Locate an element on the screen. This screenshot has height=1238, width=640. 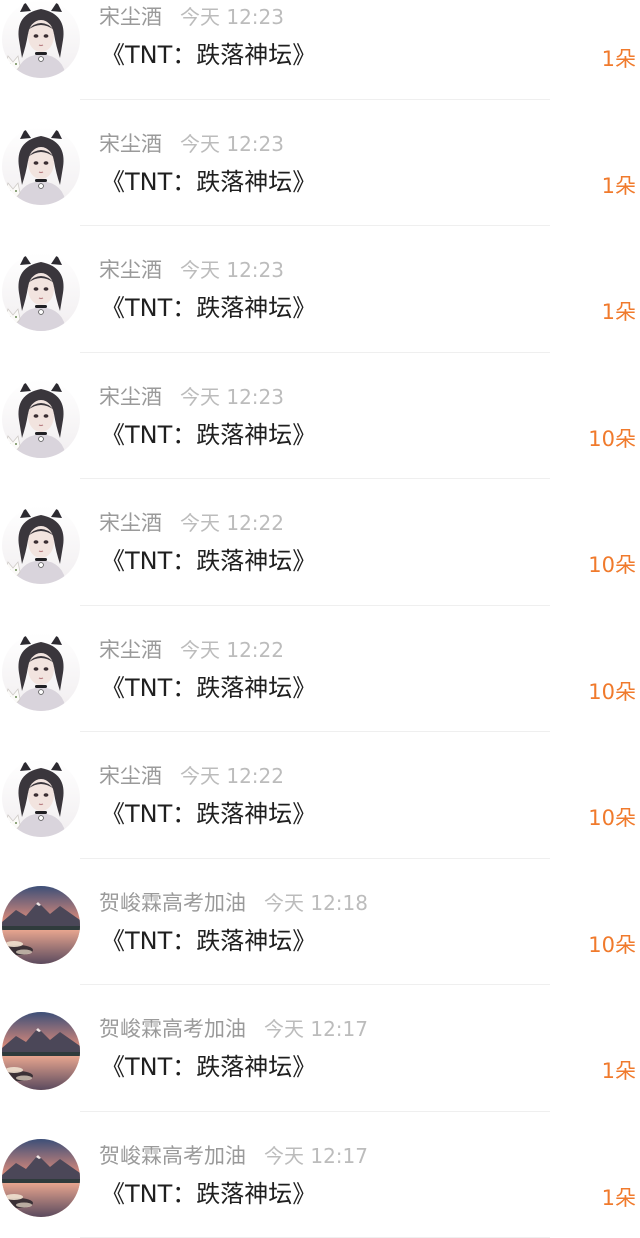
gift-record-row: 贺峻霖高考加油今天 12:18 《TNT：跌落神坛》 10朵 is located at coordinates (320, 922).